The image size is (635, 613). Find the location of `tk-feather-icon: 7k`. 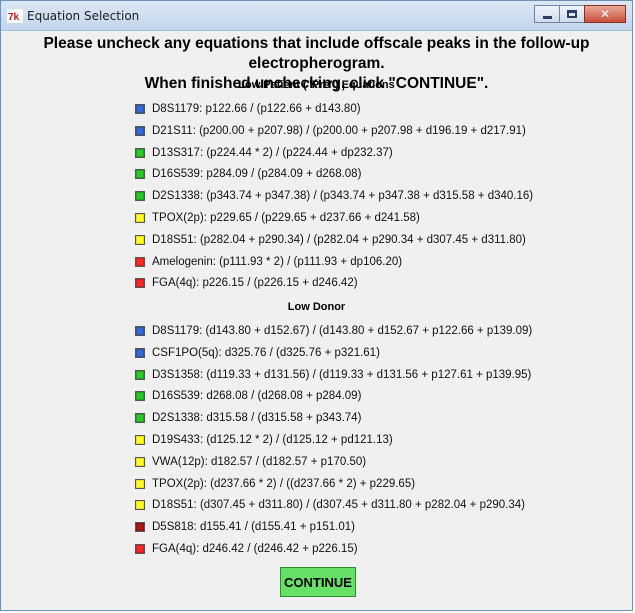

tk-feather-icon: 7k is located at coordinates (15, 16).